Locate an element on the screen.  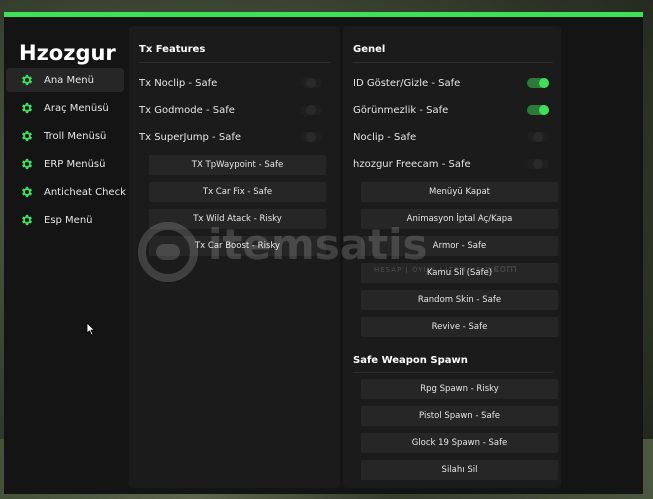
sidebar-item-troll-menusu: Troll Menüsü is located at coordinates (65, 136).